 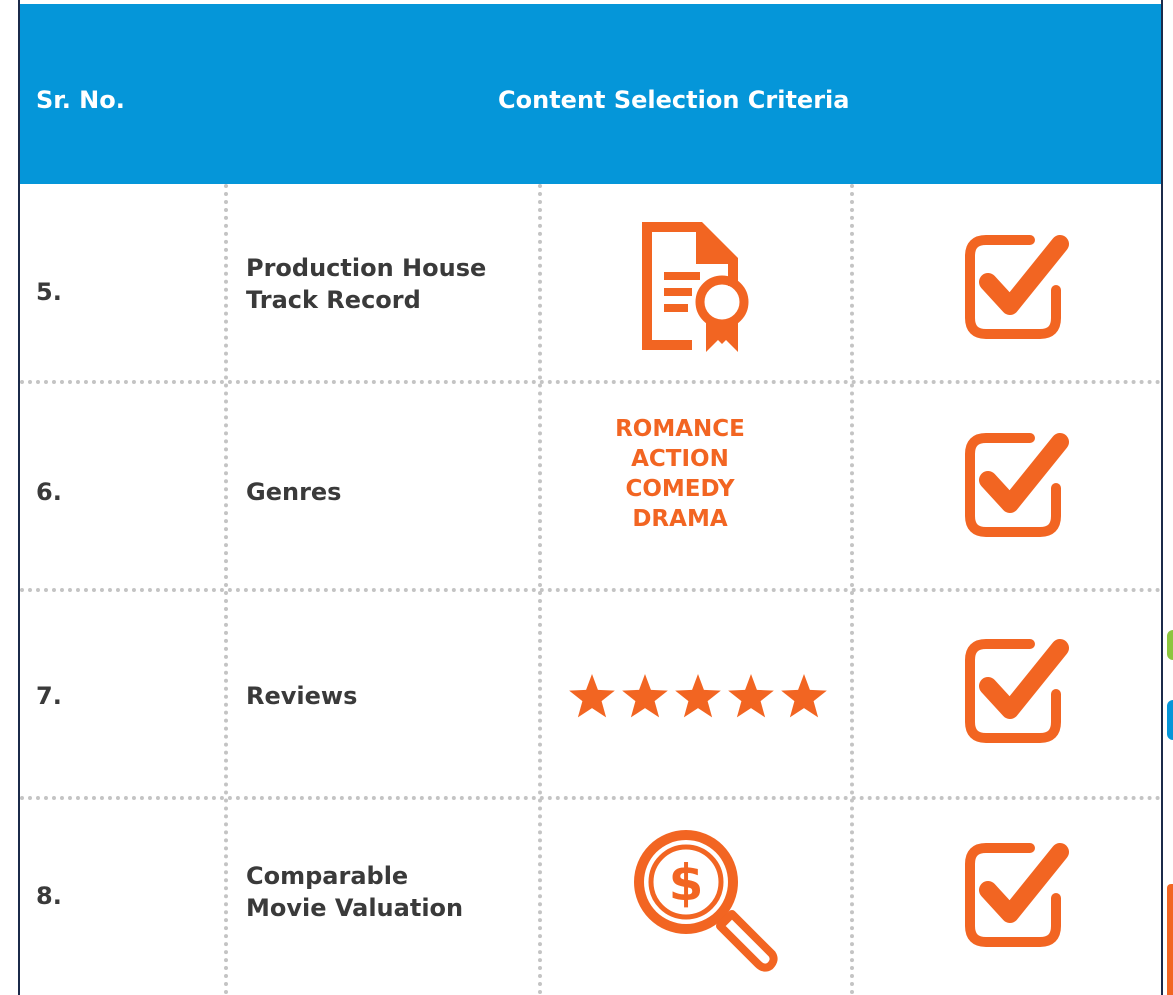 What do you see at coordinates (680, 519) in the screenshot?
I see `genre-item: DRAMA` at bounding box center [680, 519].